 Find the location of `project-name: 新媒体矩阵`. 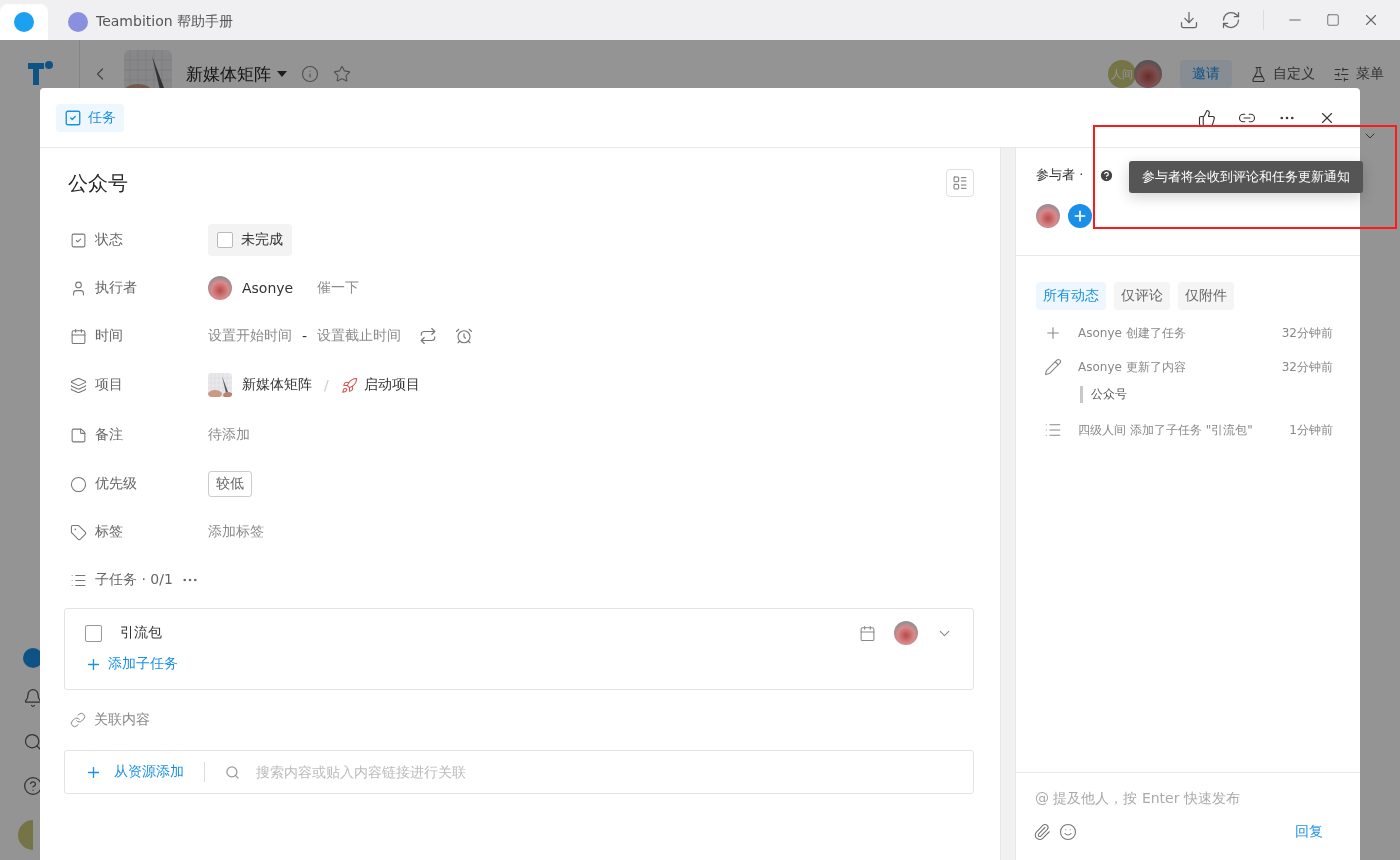

project-name: 新媒体矩阵 is located at coordinates (277, 385).